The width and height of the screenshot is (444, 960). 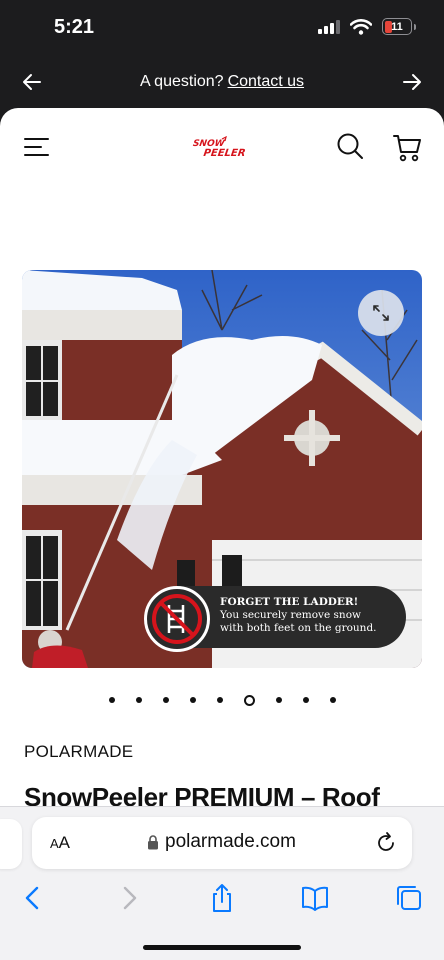 What do you see at coordinates (224, 153) in the screenshot?
I see `logo-text-line2: PEELER` at bounding box center [224, 153].